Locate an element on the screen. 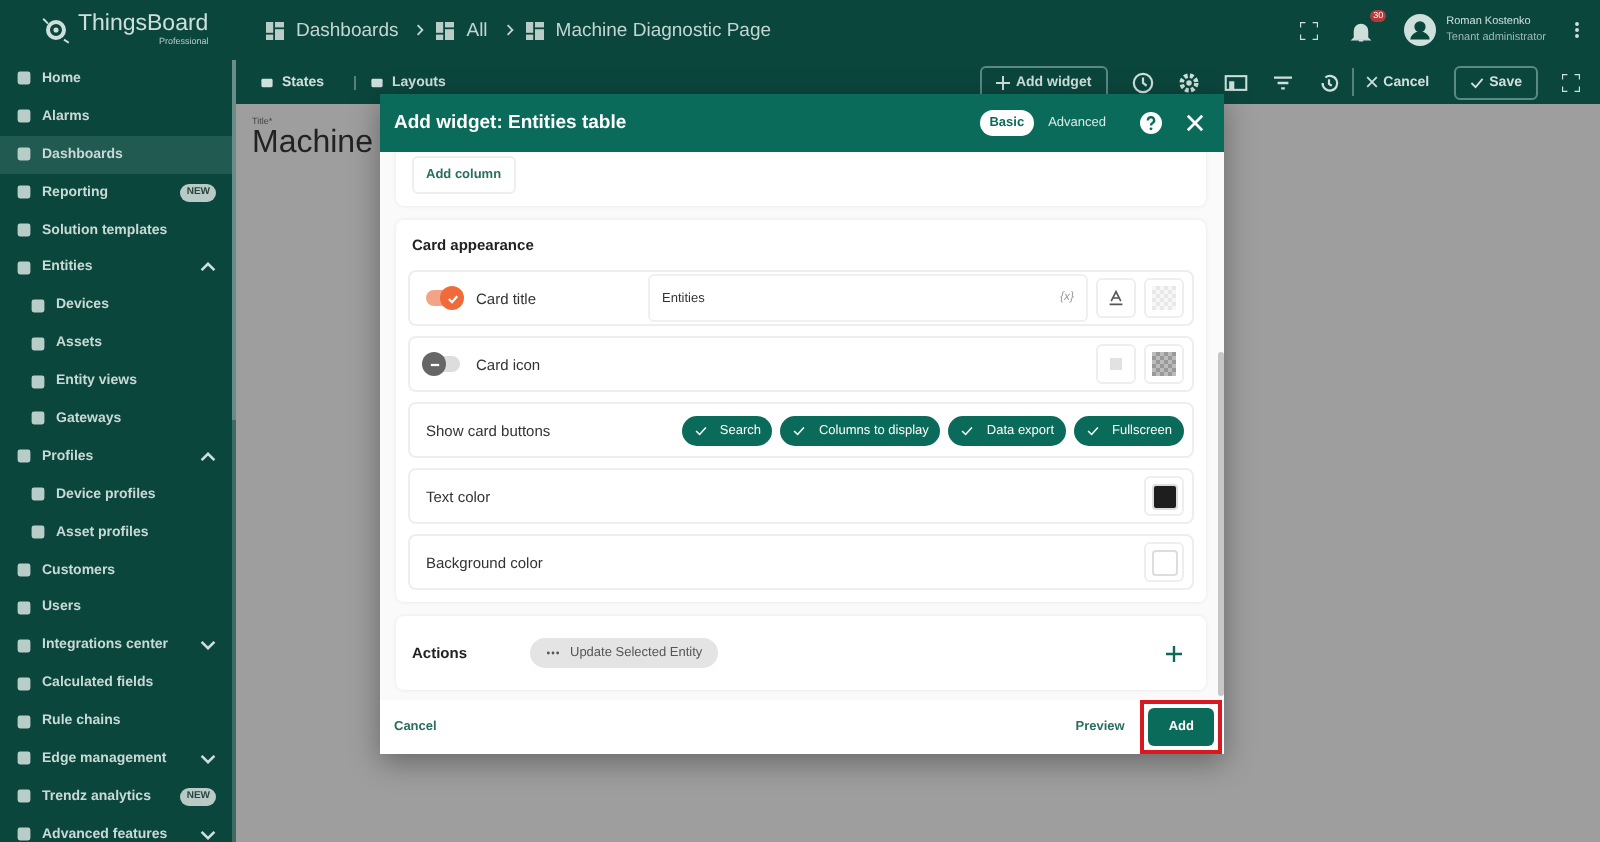  notifications-icon is located at coordinates (1361, 30).